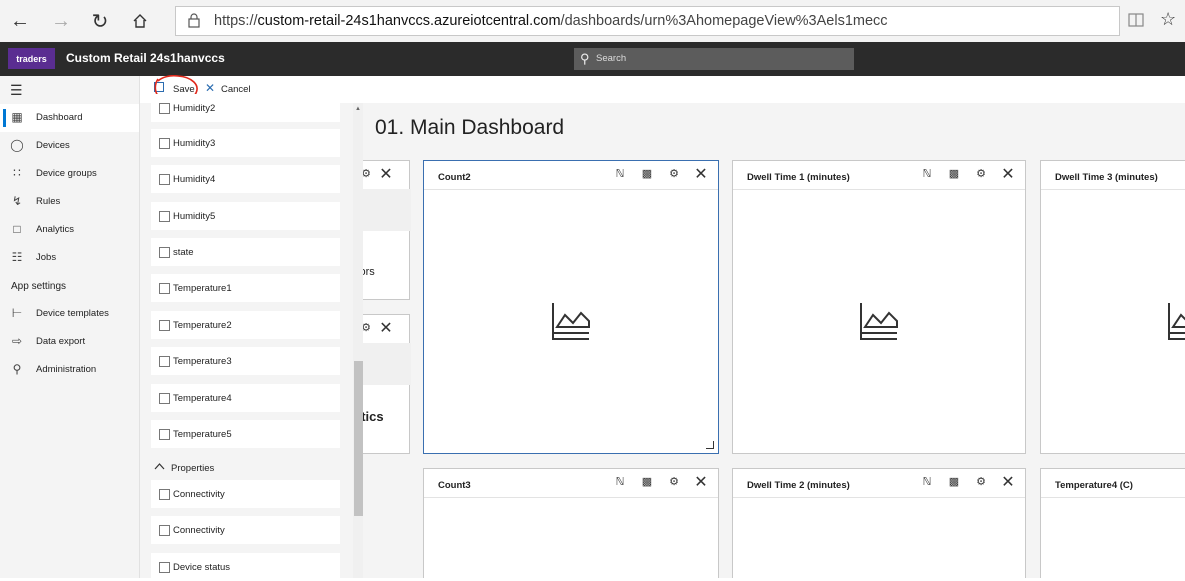  Describe the element at coordinates (358, 109) in the screenshot. I see `scroll-up-icon: ▲` at that location.